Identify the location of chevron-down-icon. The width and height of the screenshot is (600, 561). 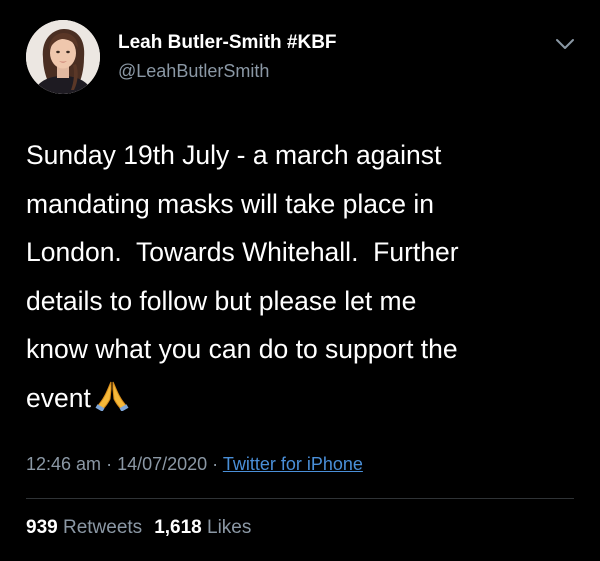
(565, 44).